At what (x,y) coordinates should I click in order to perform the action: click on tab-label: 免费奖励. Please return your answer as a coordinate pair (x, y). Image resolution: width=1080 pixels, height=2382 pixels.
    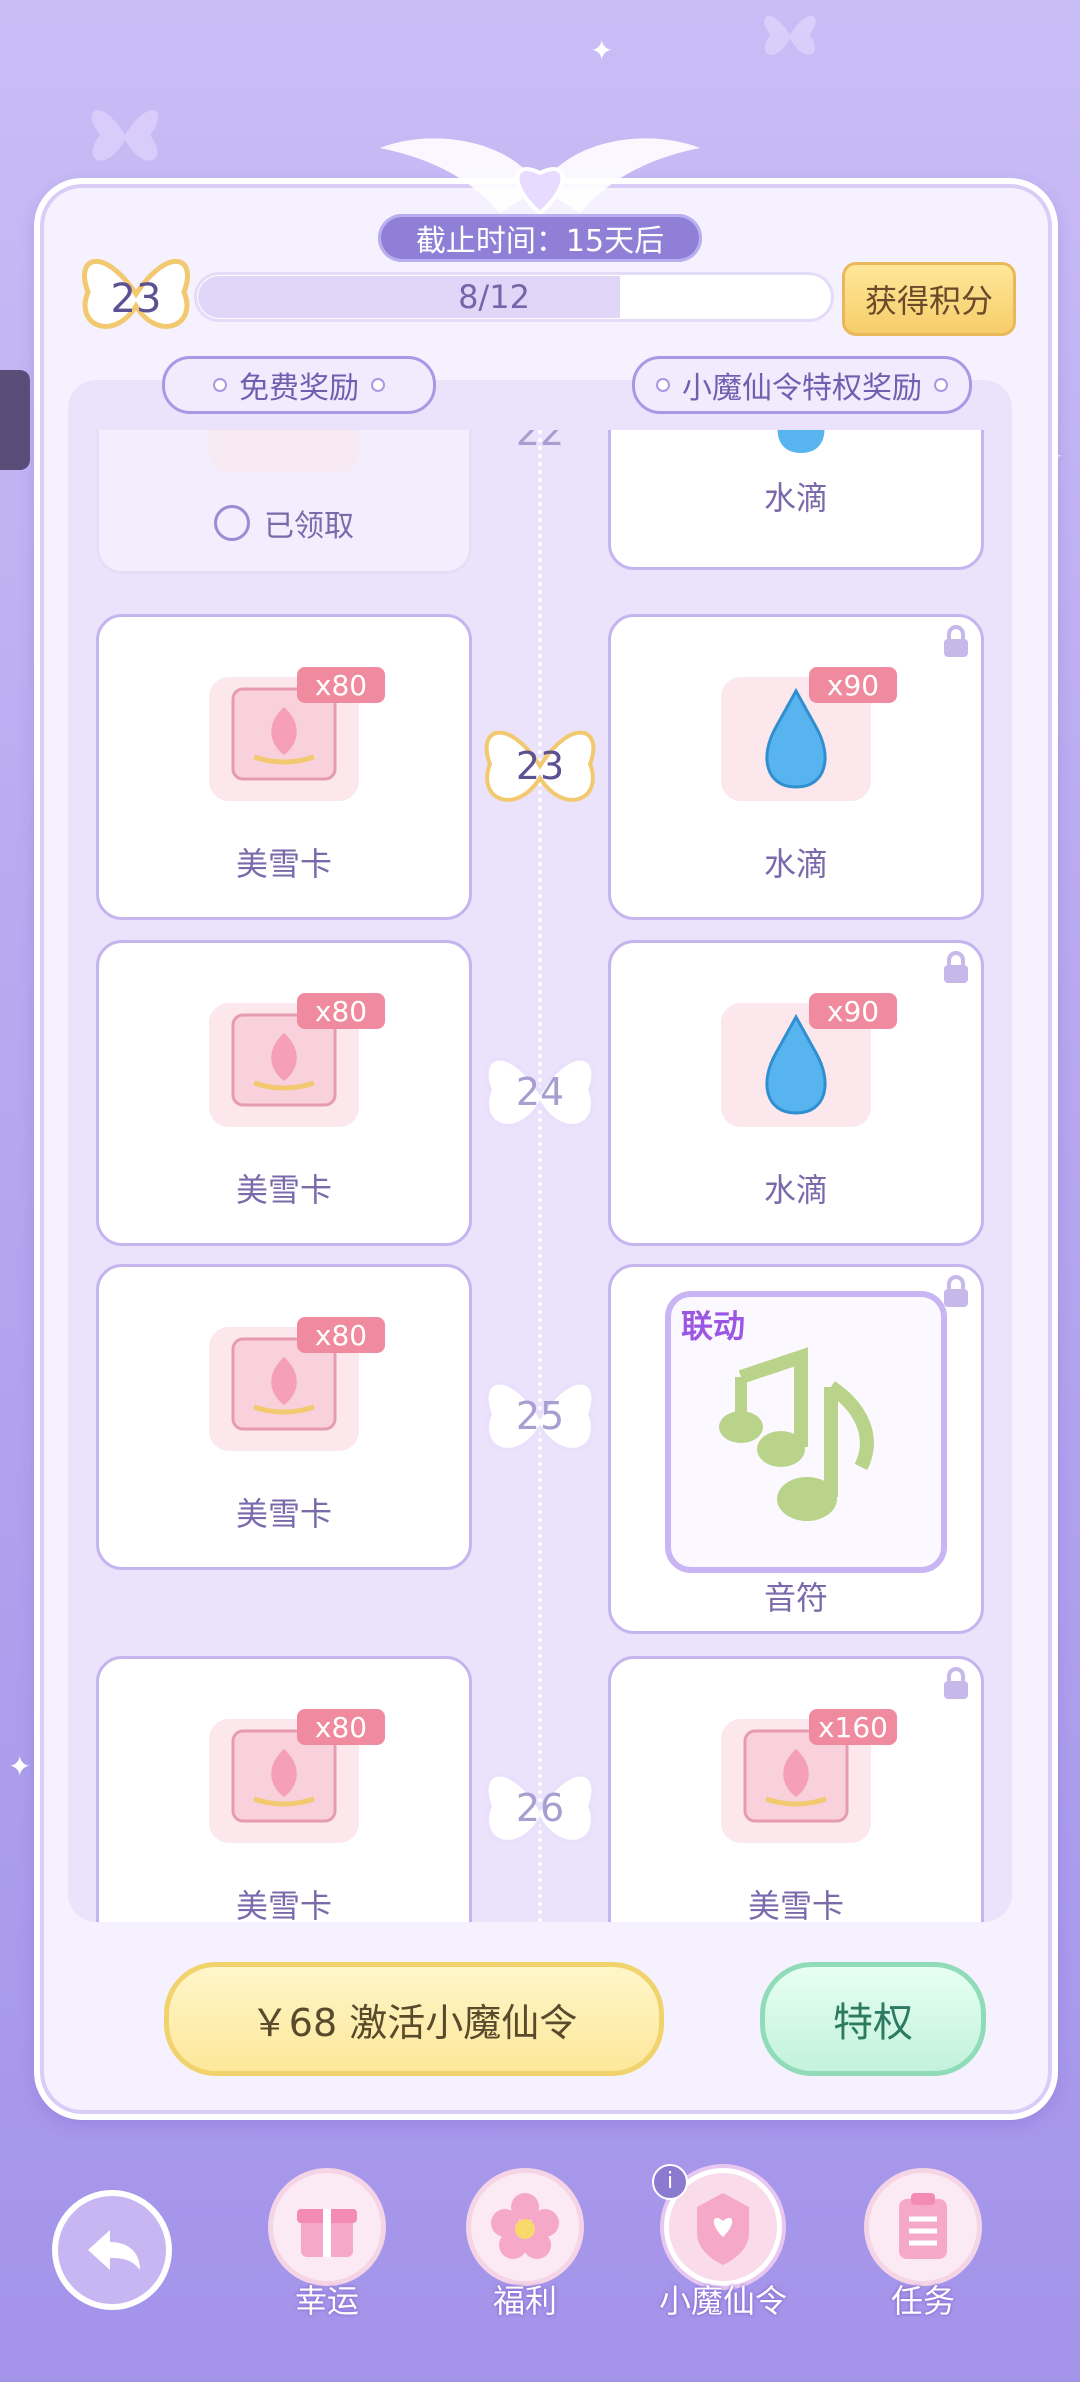
    Looking at the image, I should click on (299, 388).